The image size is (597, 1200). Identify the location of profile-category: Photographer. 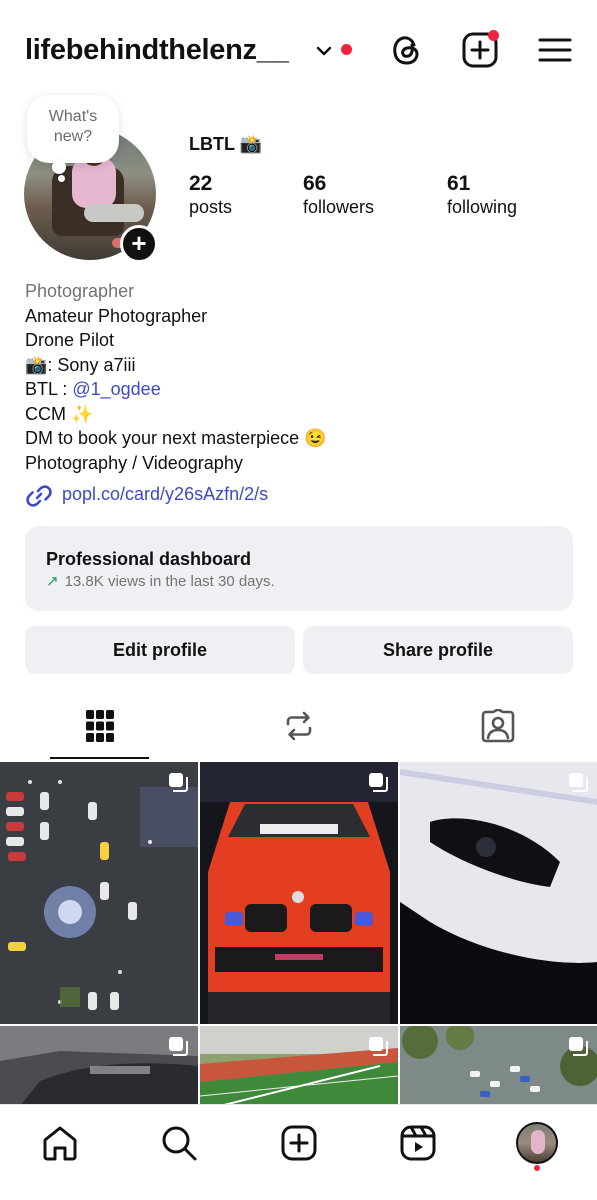
(80, 291).